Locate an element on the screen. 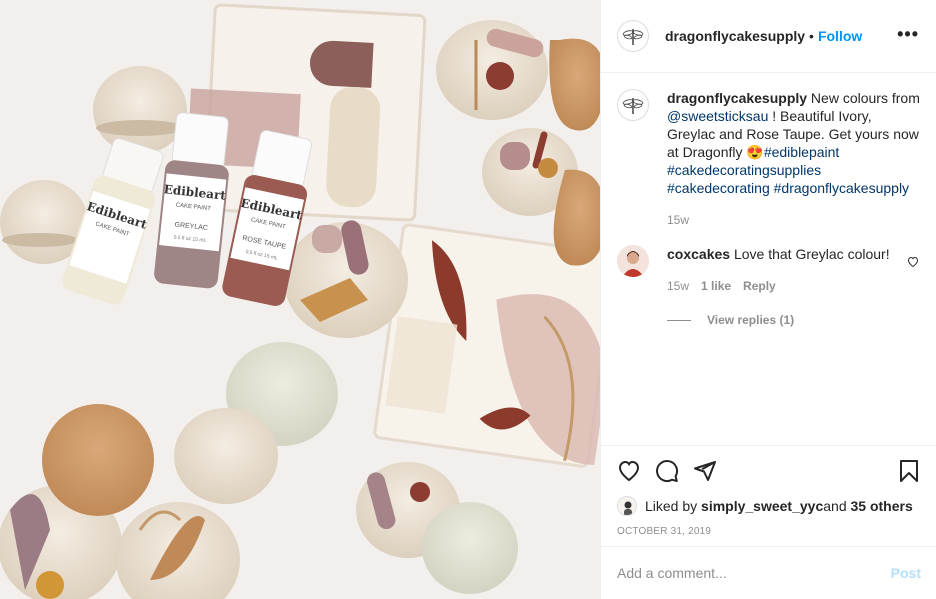 This screenshot has height=599, width=936. like-heart-icon is located at coordinates (629, 471).